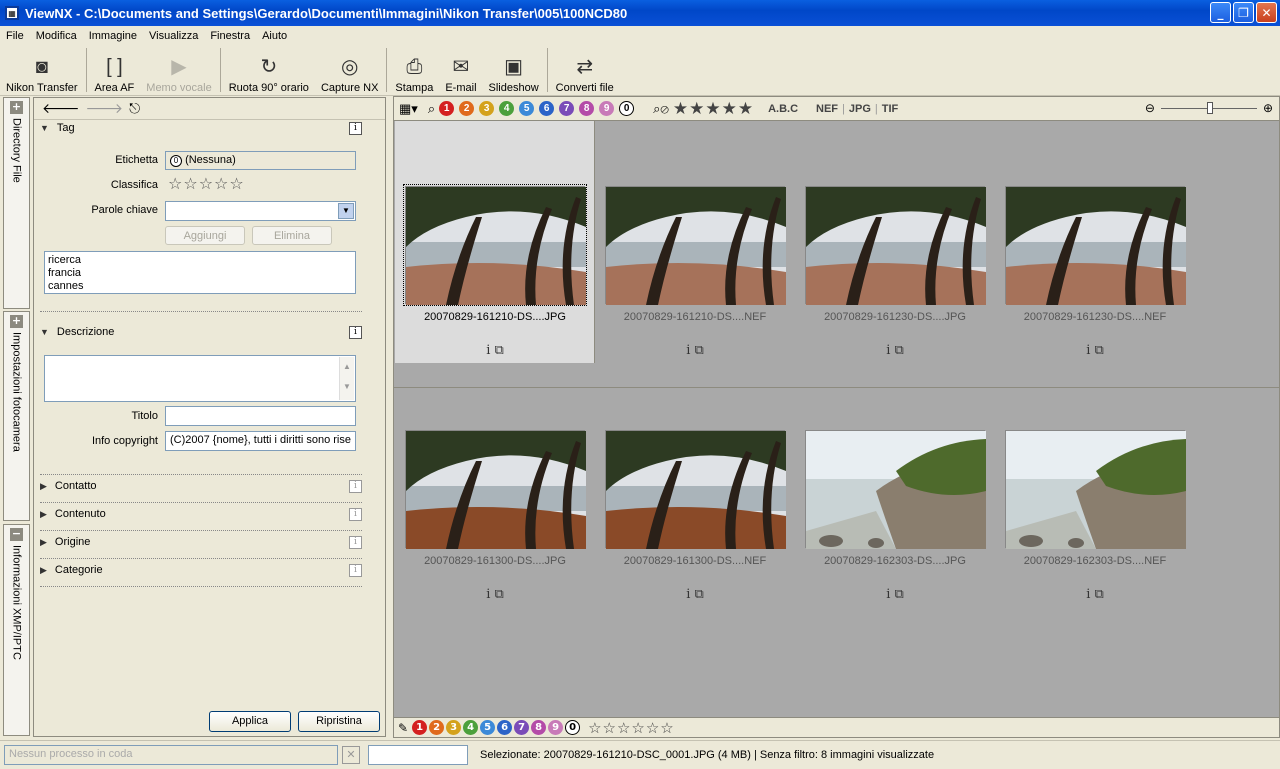  I want to click on keywords-dropdown: ▼, so click(260, 211).